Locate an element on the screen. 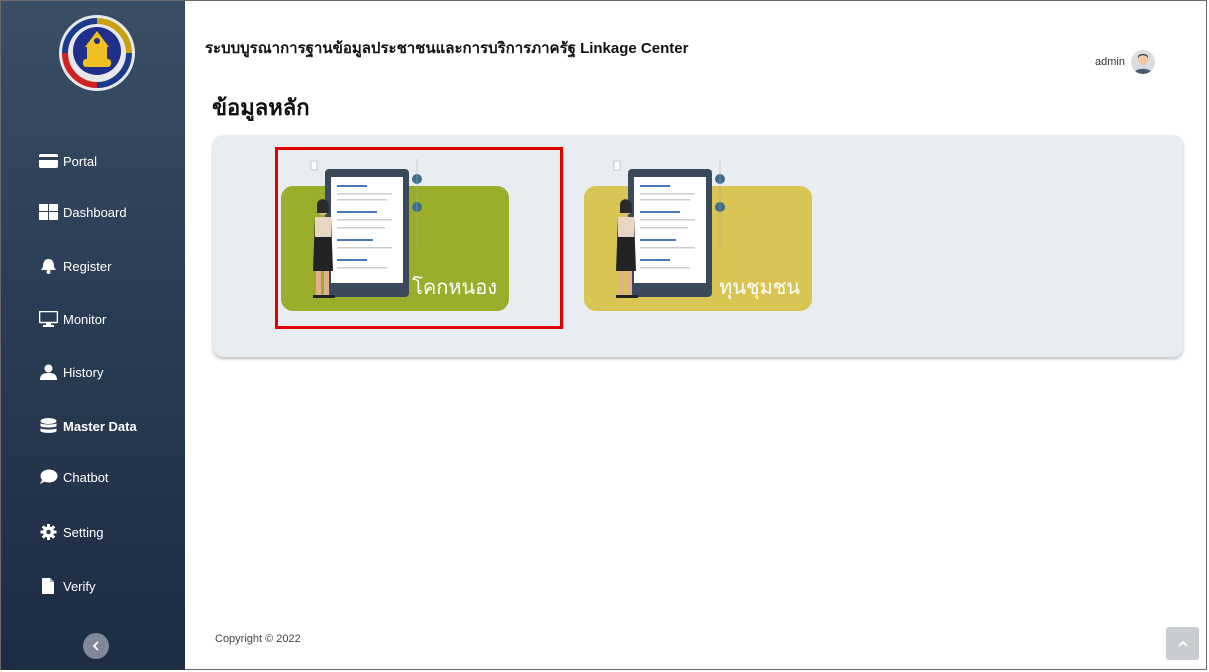  chevron-up-icon is located at coordinates (1182, 643).